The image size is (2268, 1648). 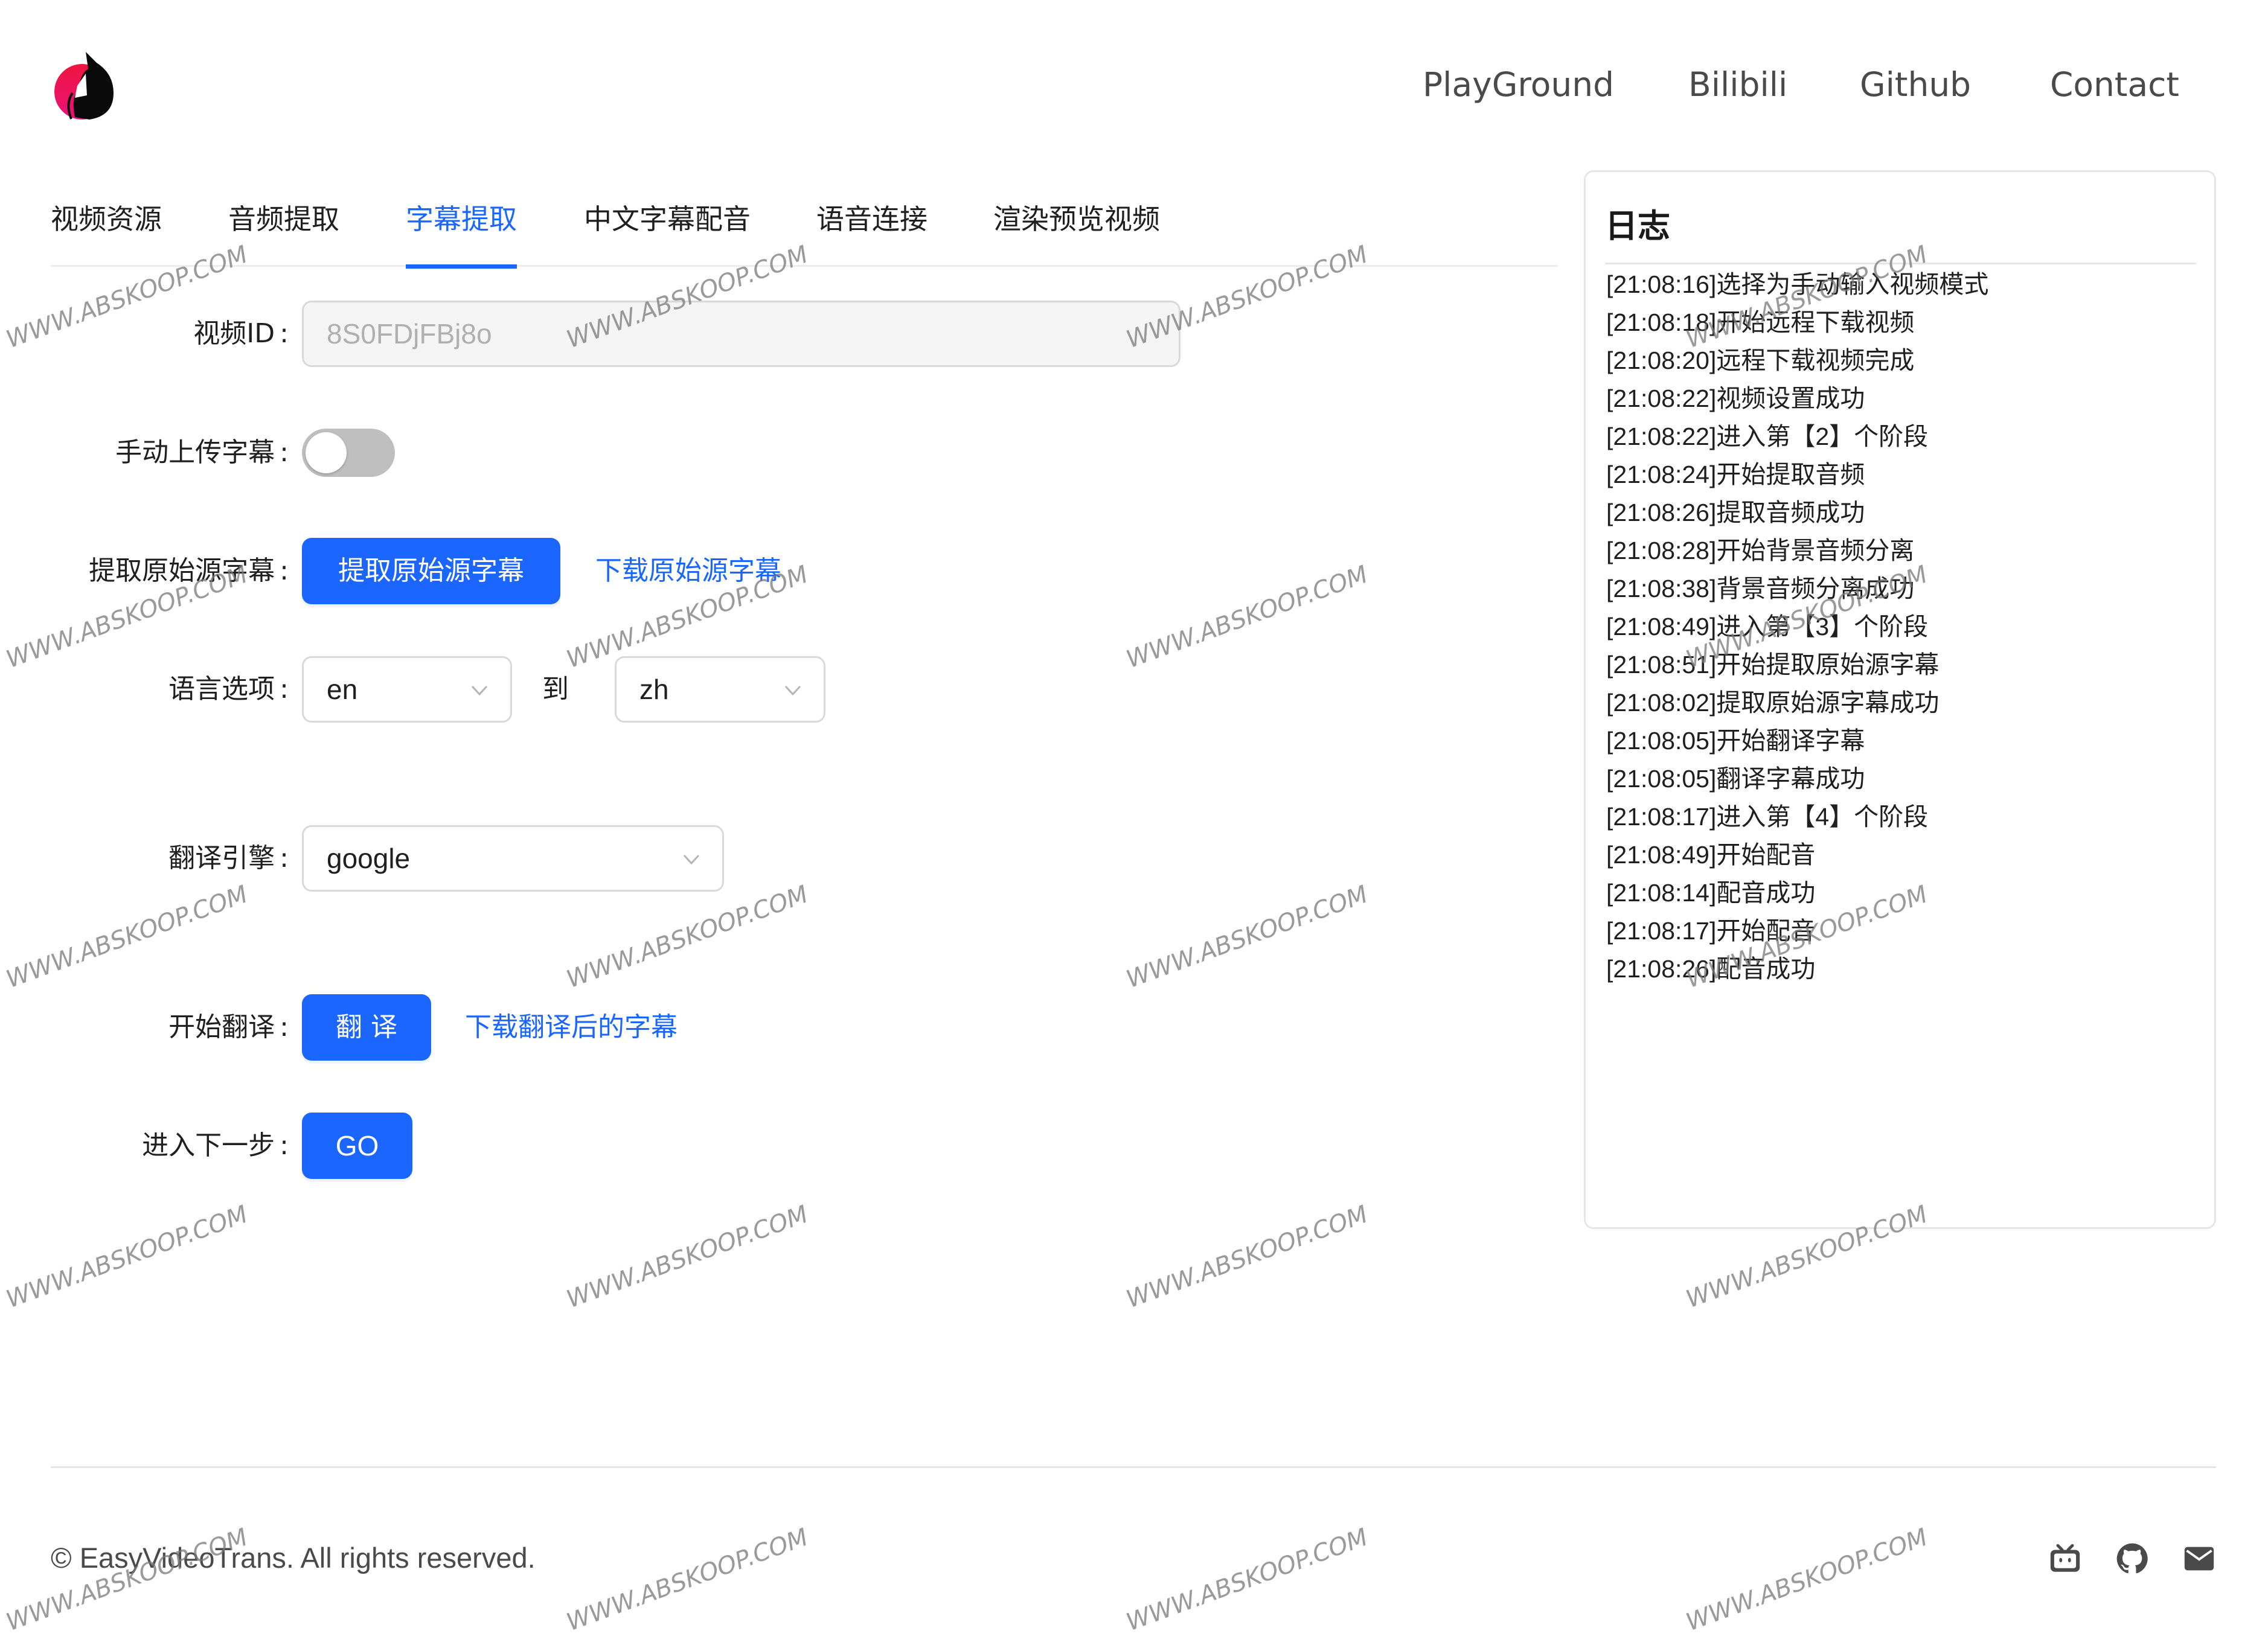 What do you see at coordinates (1760, 550) in the screenshot?
I see `log-entry: [21:08:28]开始背景音频分离` at bounding box center [1760, 550].